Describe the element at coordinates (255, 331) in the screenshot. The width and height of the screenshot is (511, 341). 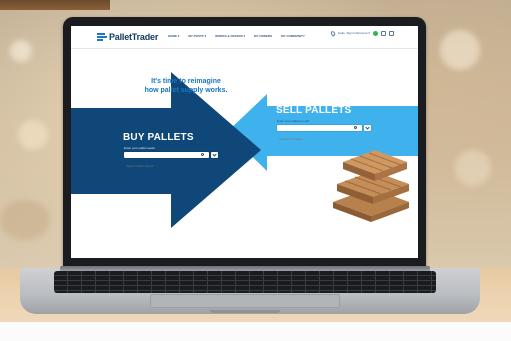
I see `bottom-margin` at that location.